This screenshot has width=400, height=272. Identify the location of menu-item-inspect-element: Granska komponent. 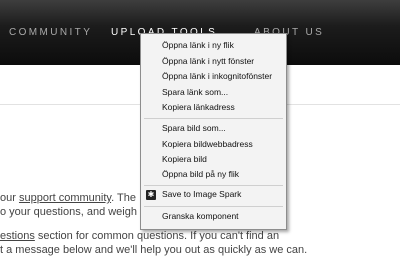
(213, 216).